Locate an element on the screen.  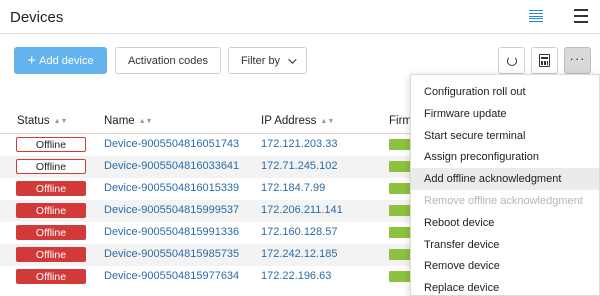
more-icon: ··· is located at coordinates (577, 58).